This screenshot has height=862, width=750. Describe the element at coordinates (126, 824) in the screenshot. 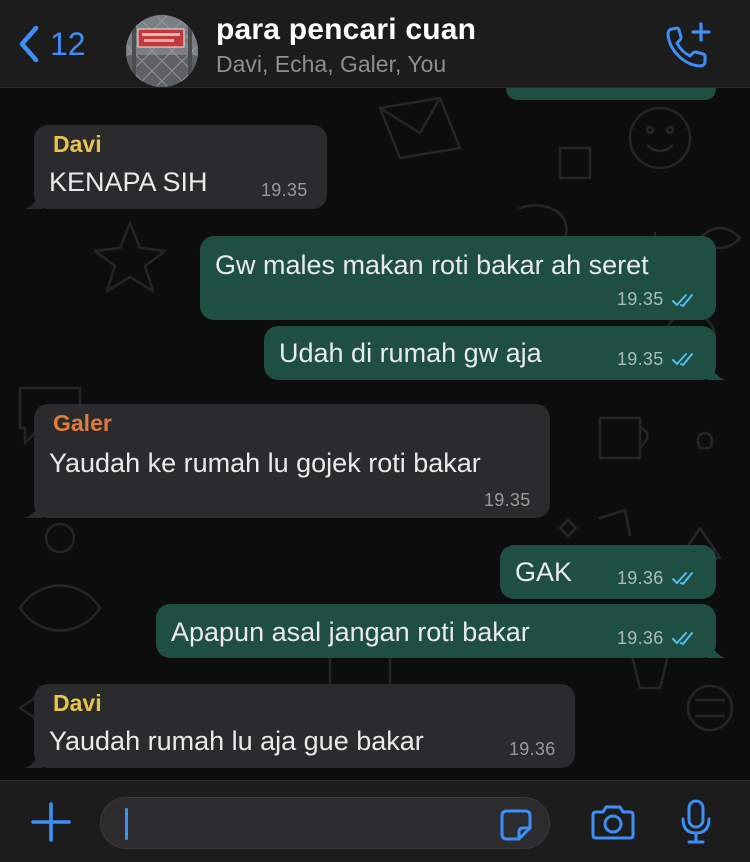

I see `text-cursor` at that location.